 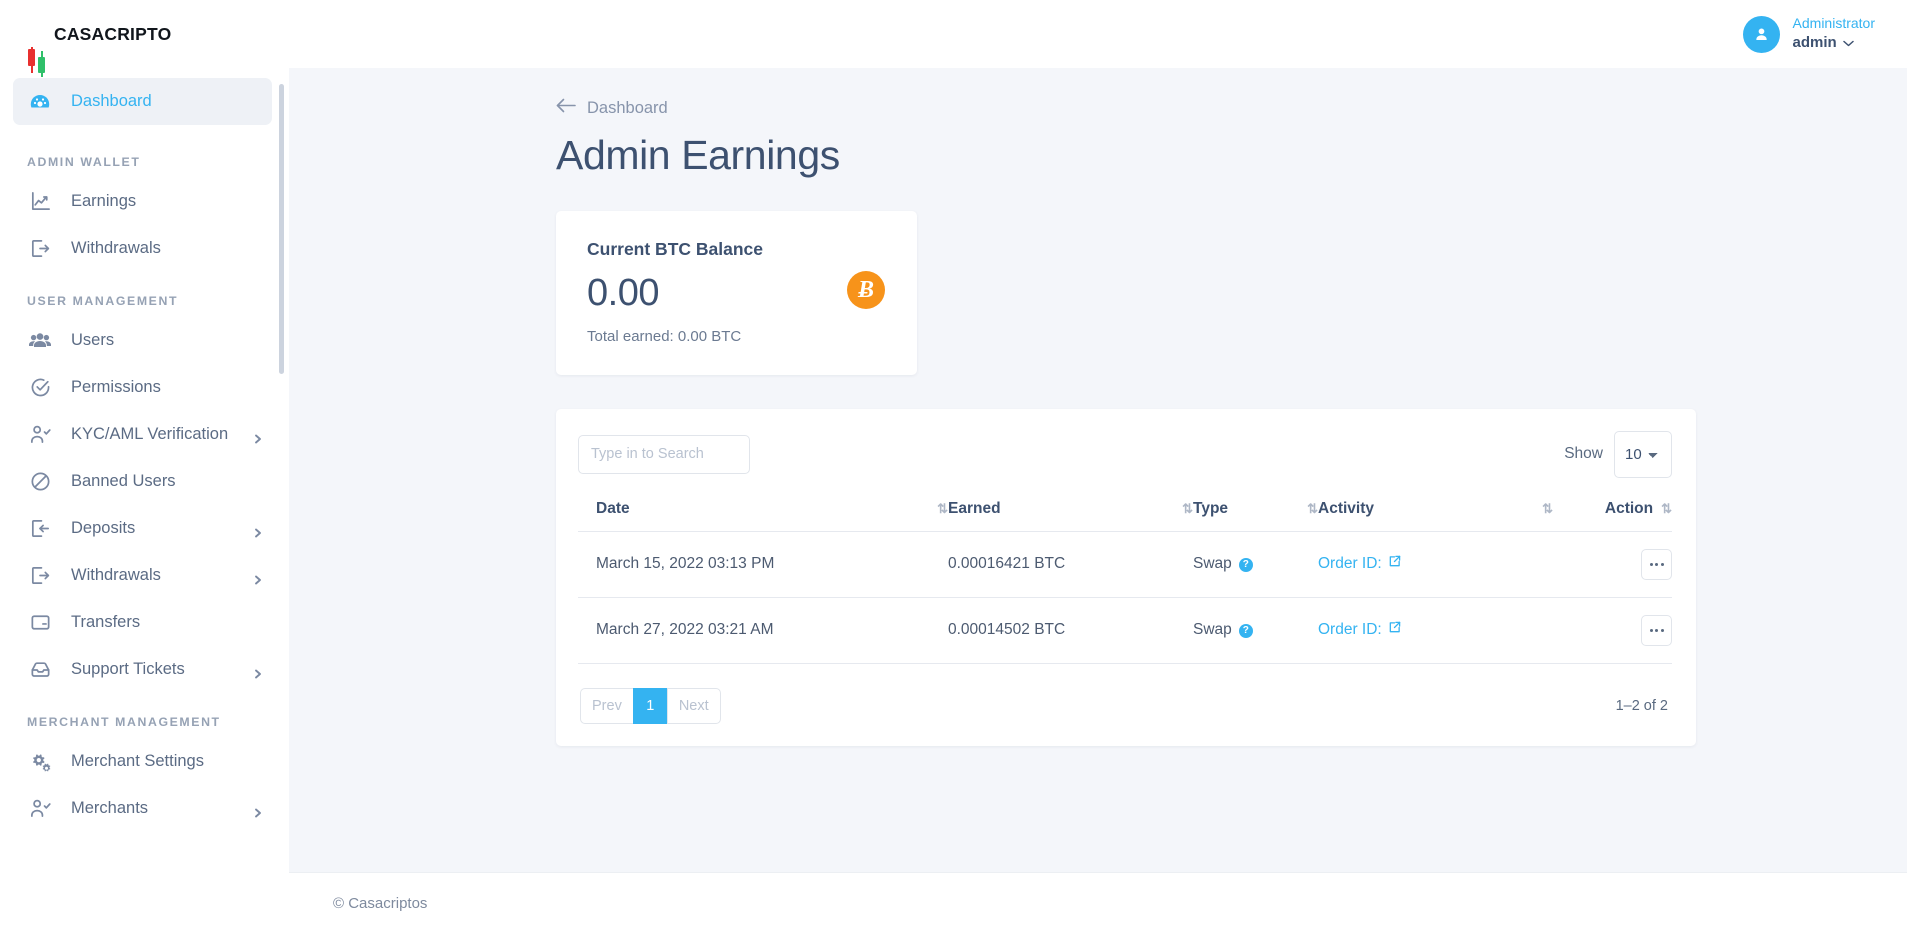 I want to click on show-entries-select: 102550100, so click(x=1643, y=454).